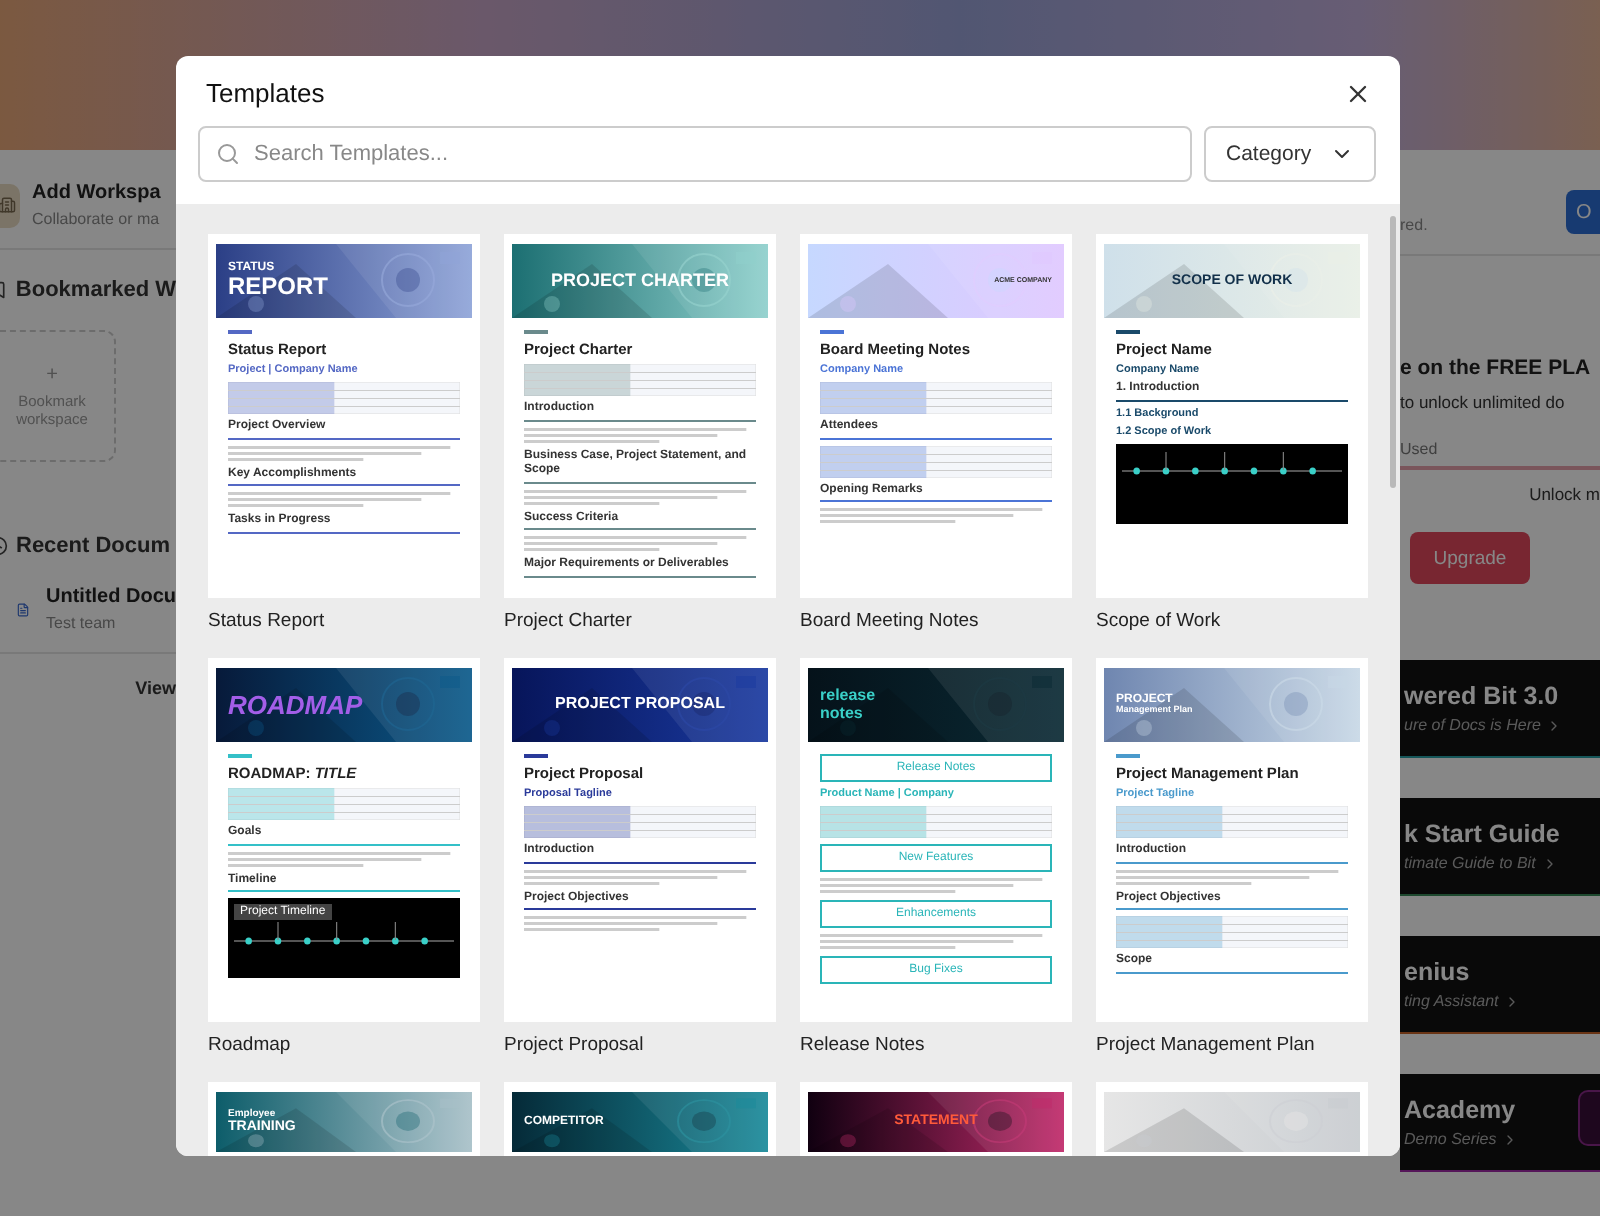 This screenshot has width=1600, height=1216. I want to click on category-dropdown: Category, so click(1290, 154).